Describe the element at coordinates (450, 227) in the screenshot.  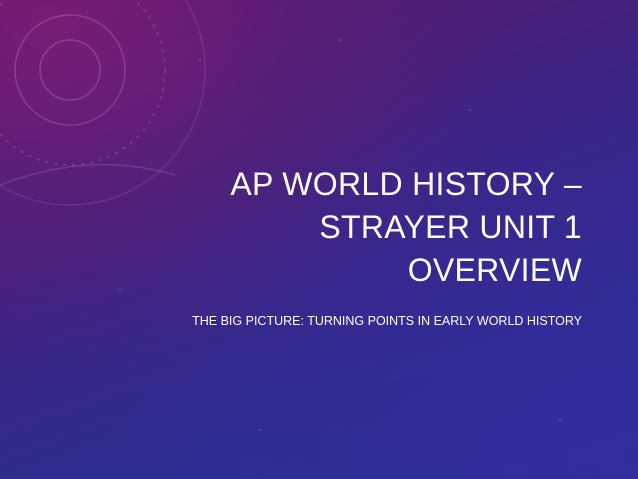
I see `title-line-2: STRAYER UNIT 1` at that location.